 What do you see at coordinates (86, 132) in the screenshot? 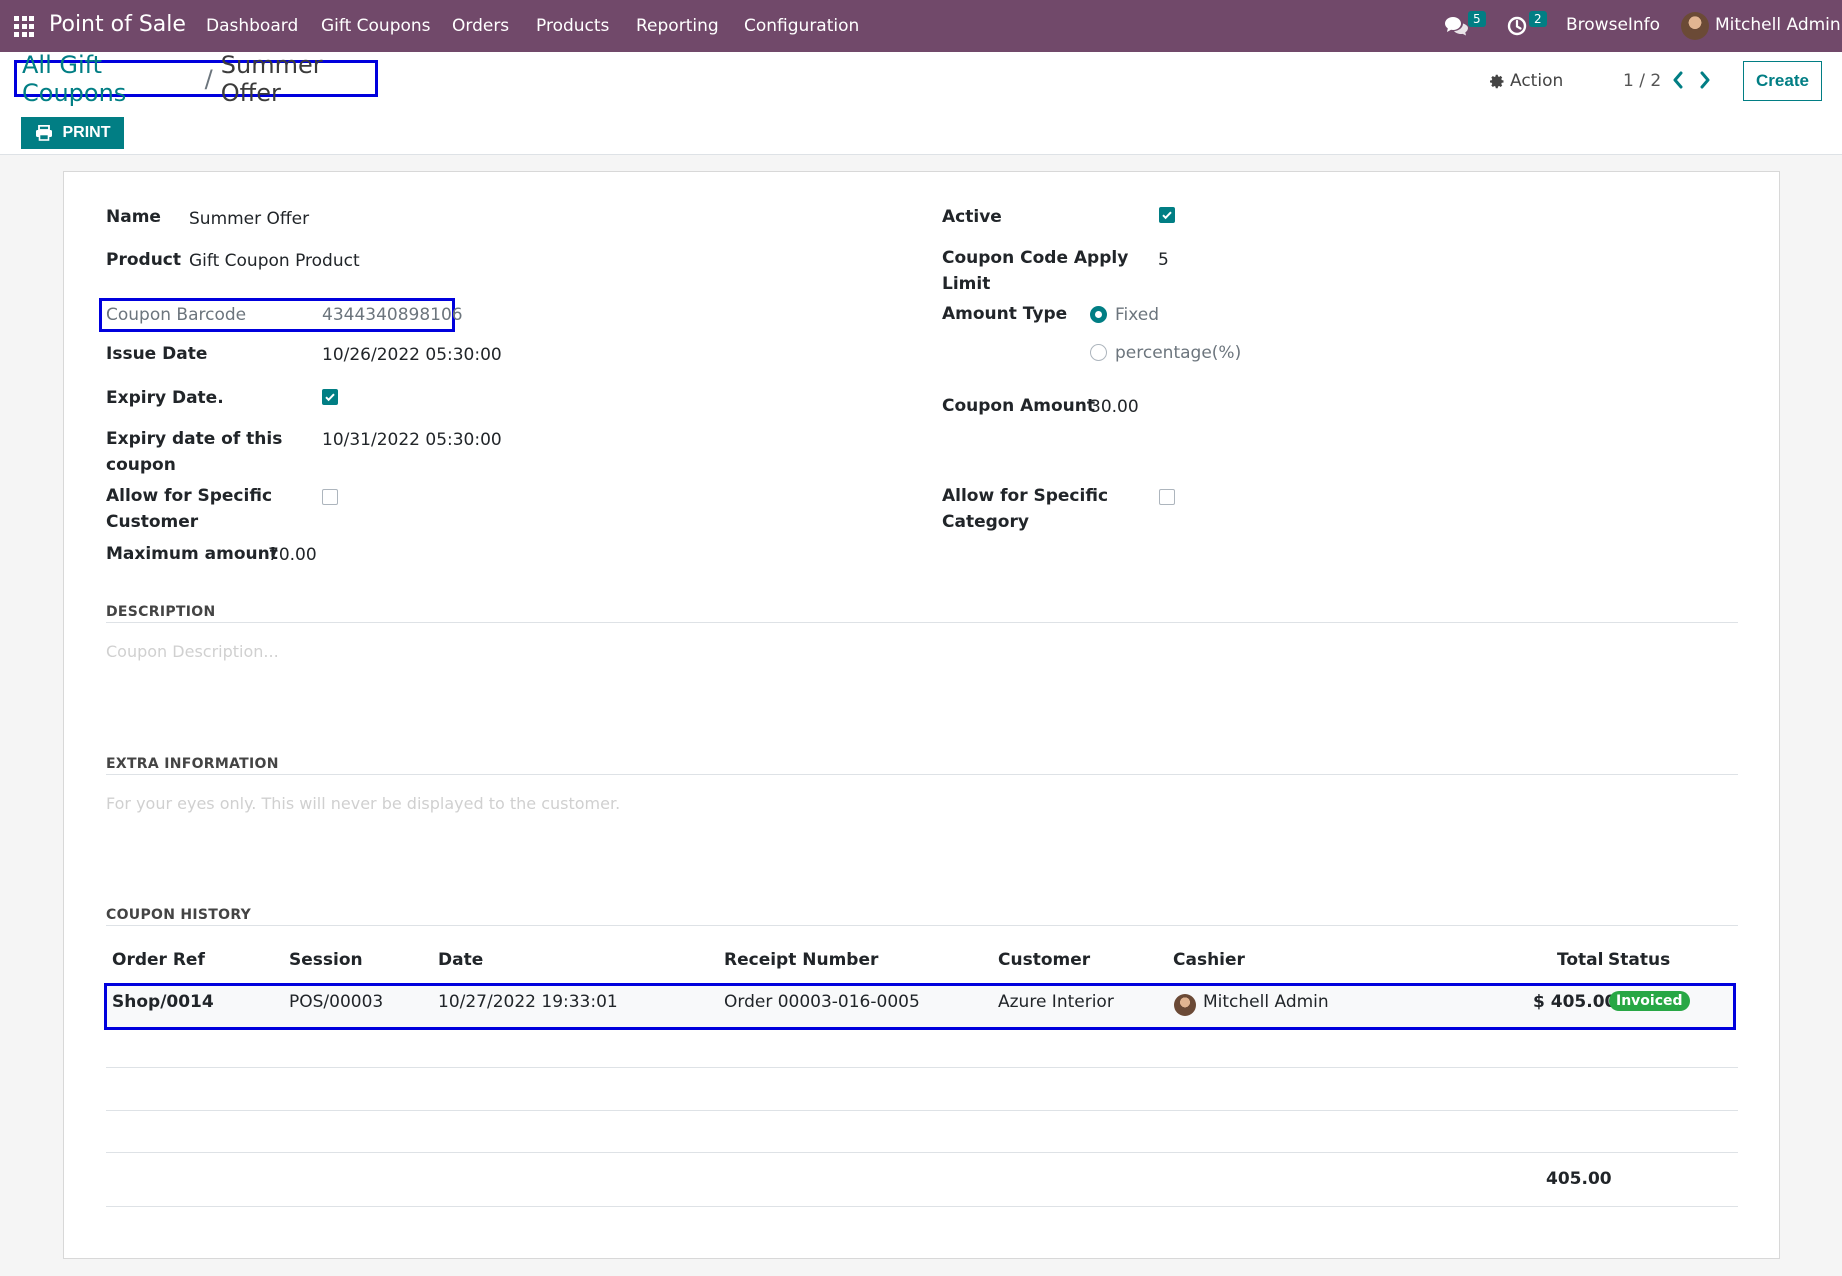
I see `print-label: PRINT` at bounding box center [86, 132].